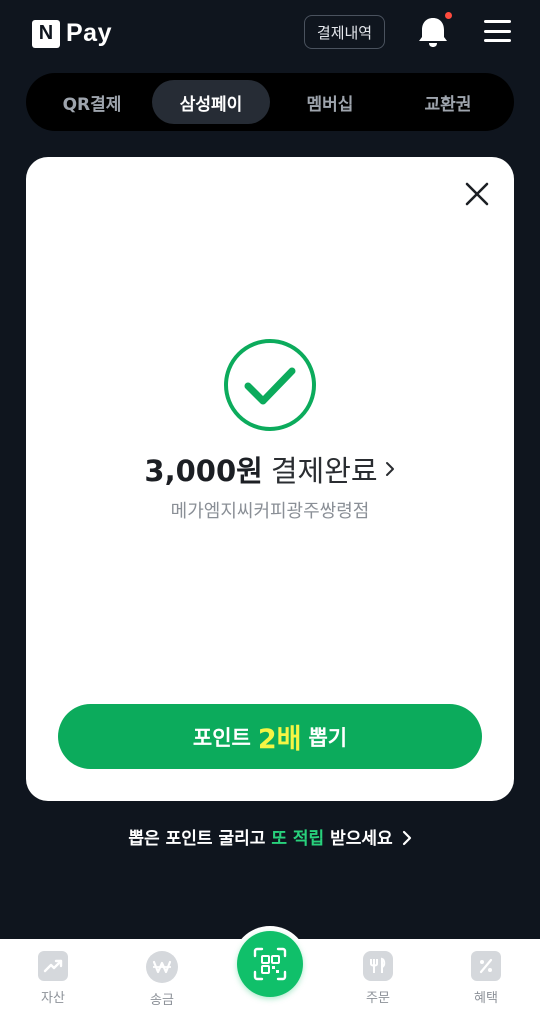  Describe the element at coordinates (162, 1000) in the screenshot. I see `nav-label: 송금` at that location.